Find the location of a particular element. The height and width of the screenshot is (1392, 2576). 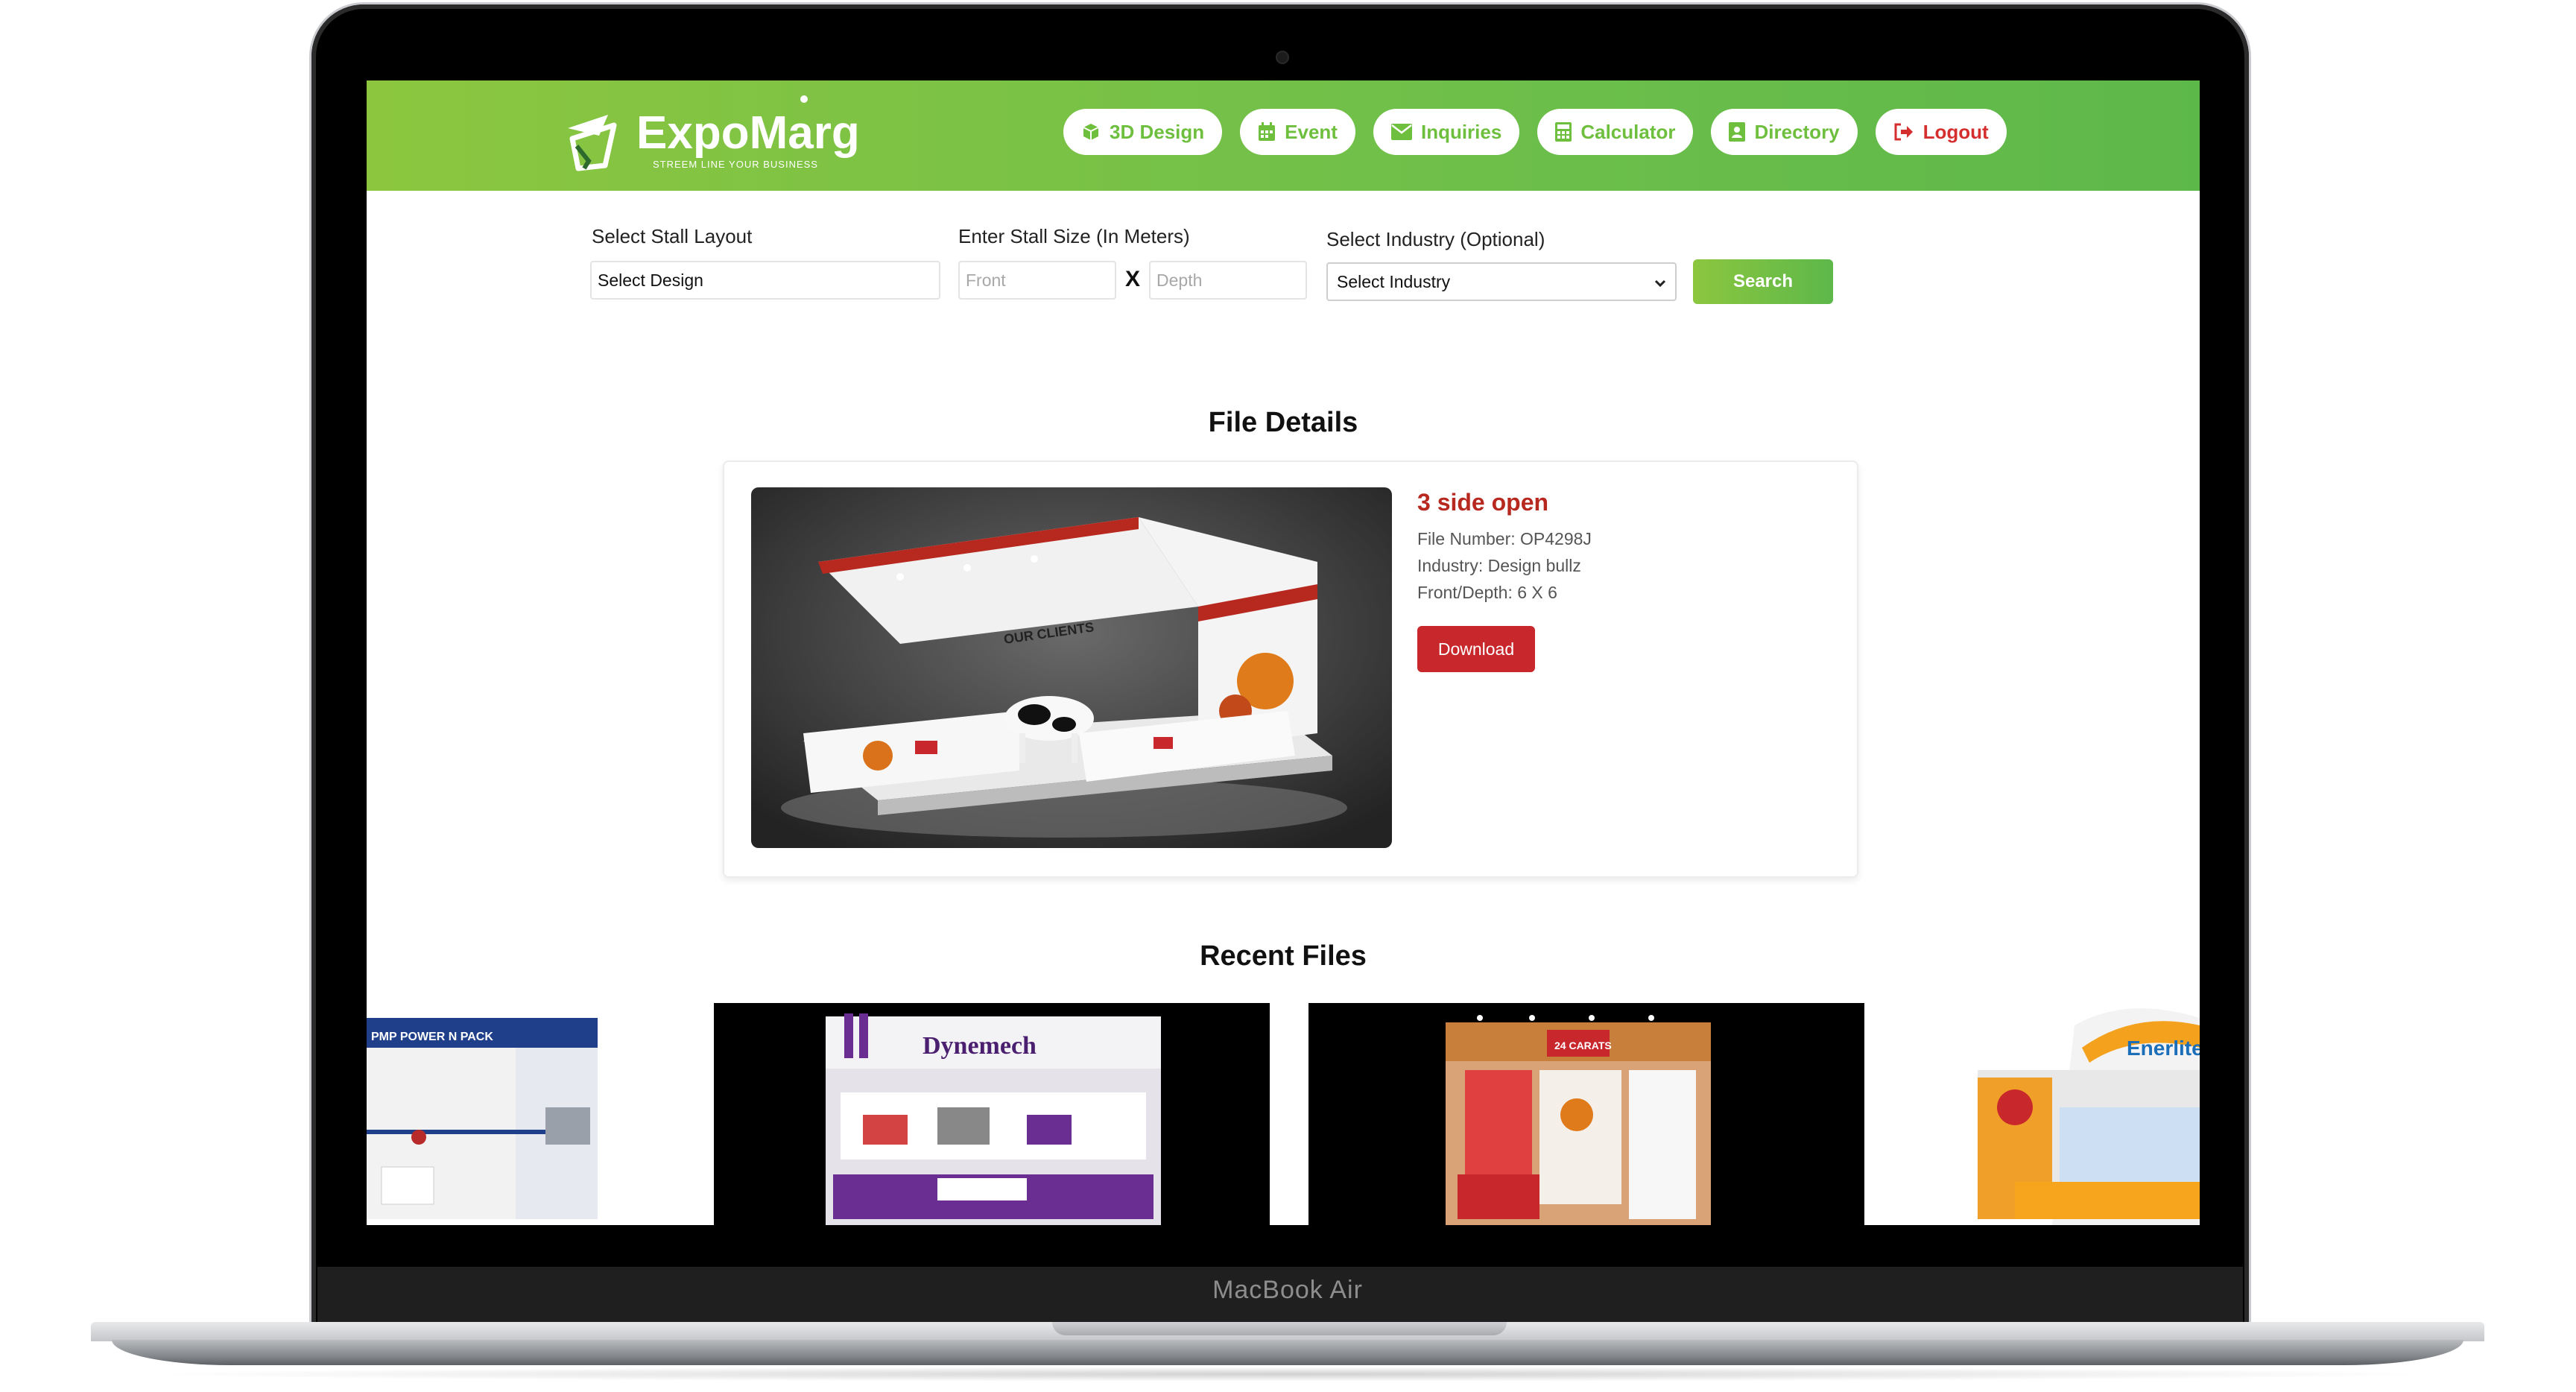

stall-layout-value: Select Design is located at coordinates (650, 280).